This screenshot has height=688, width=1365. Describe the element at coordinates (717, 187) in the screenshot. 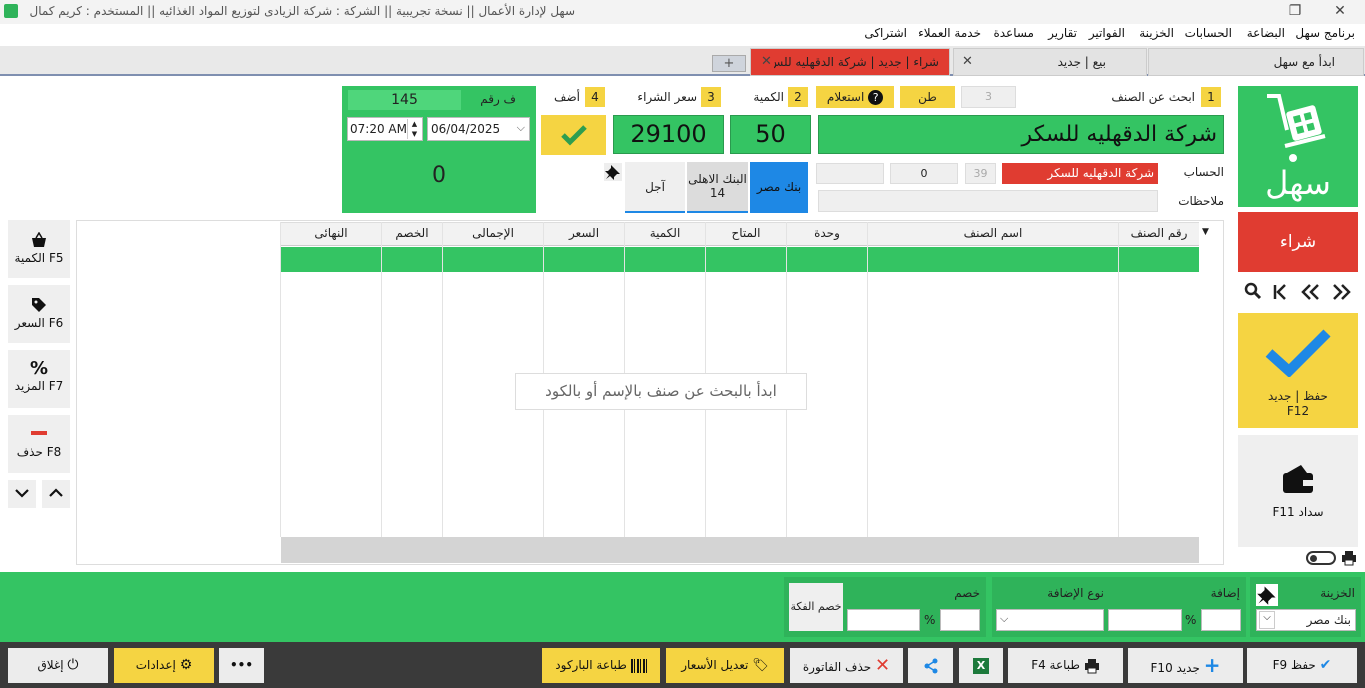

I see `pay-bank2-button: البنك الاهلى 14` at that location.